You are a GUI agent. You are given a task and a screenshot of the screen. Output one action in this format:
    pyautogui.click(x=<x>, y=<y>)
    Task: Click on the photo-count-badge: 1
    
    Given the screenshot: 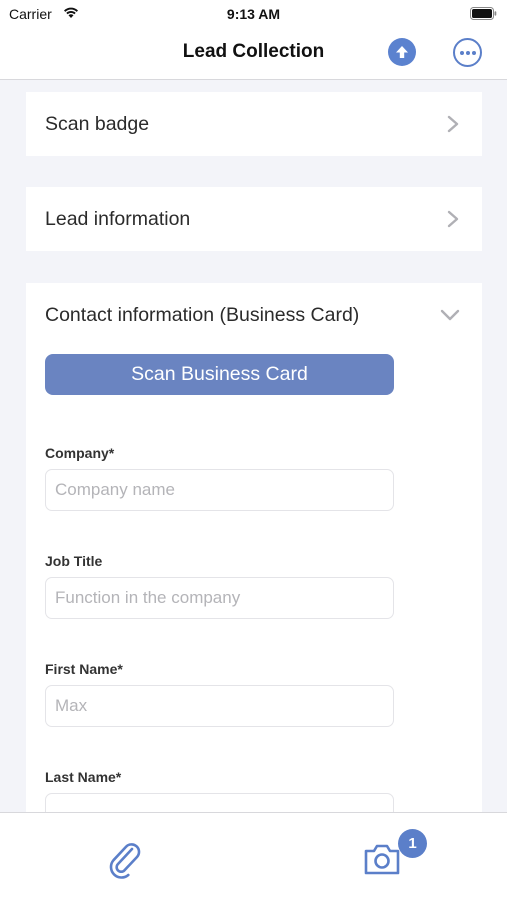 What is the action you would take?
    pyautogui.click(x=412, y=843)
    